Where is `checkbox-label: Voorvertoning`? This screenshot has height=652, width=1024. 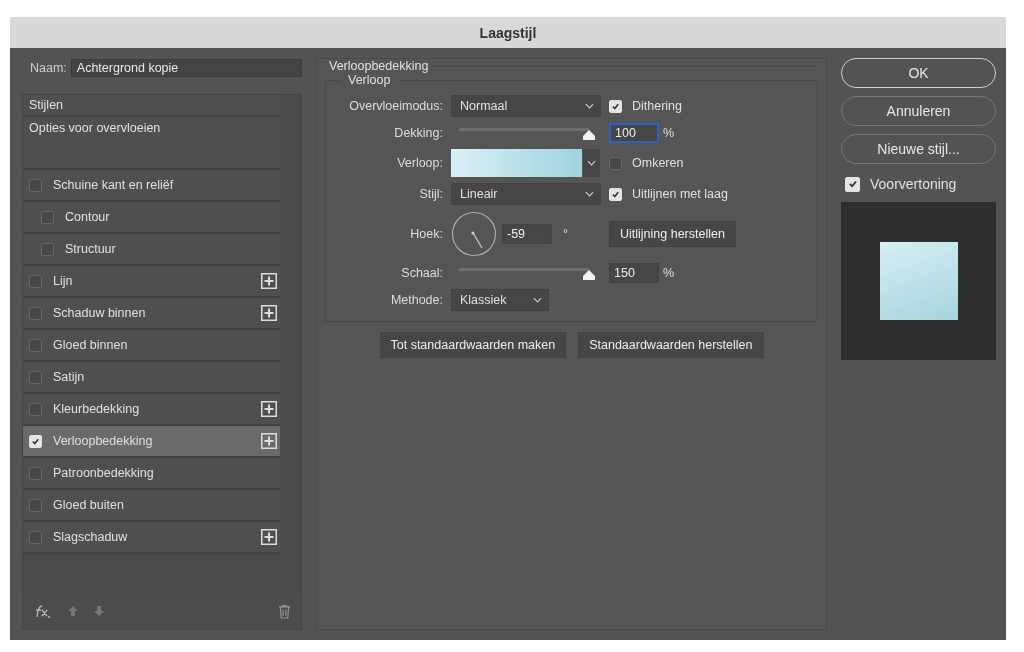 checkbox-label: Voorvertoning is located at coordinates (913, 184).